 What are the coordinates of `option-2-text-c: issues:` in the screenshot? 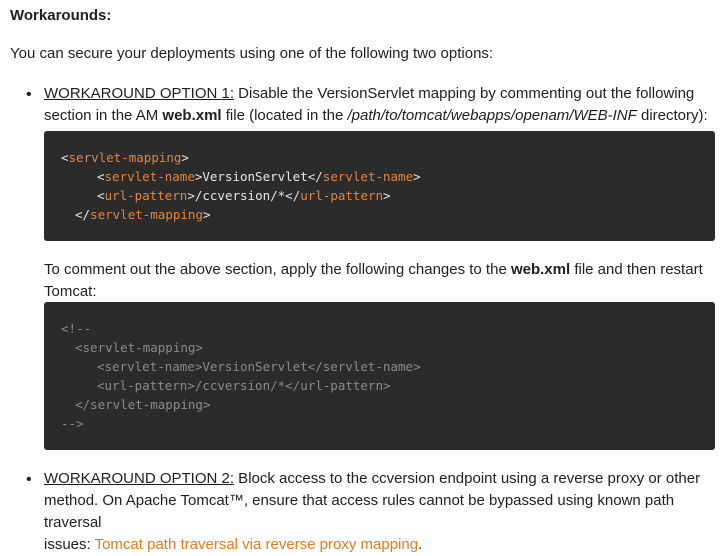 It's located at (69, 544).